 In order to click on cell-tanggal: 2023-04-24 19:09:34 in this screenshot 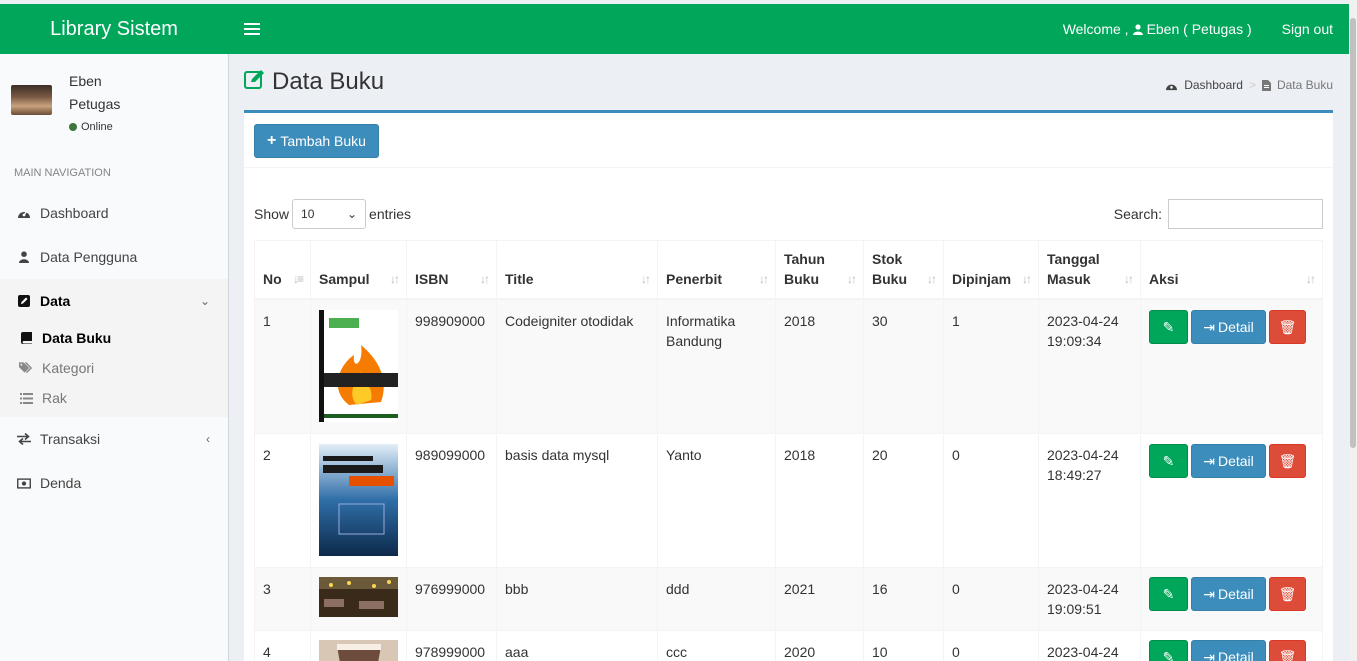, I will do `click(1089, 366)`.